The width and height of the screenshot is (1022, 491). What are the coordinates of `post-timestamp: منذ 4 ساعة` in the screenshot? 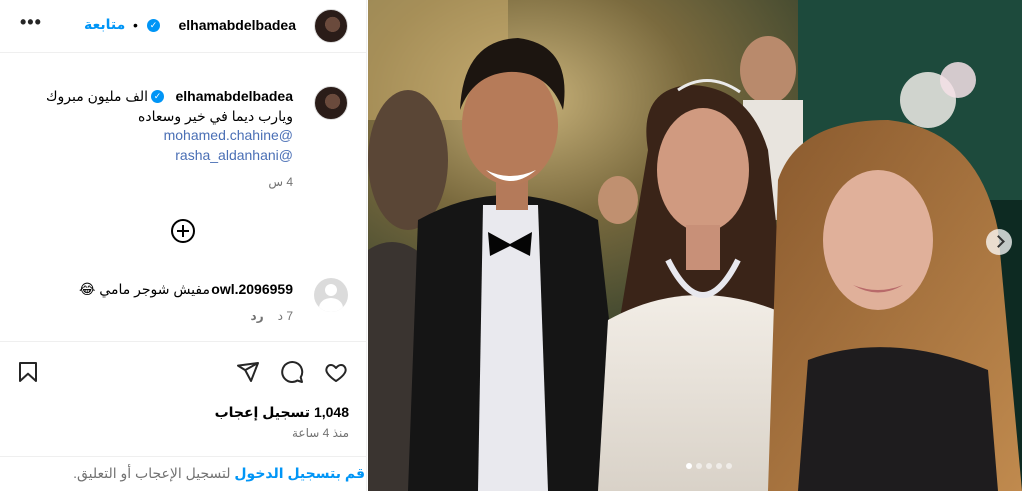 It's located at (320, 433).